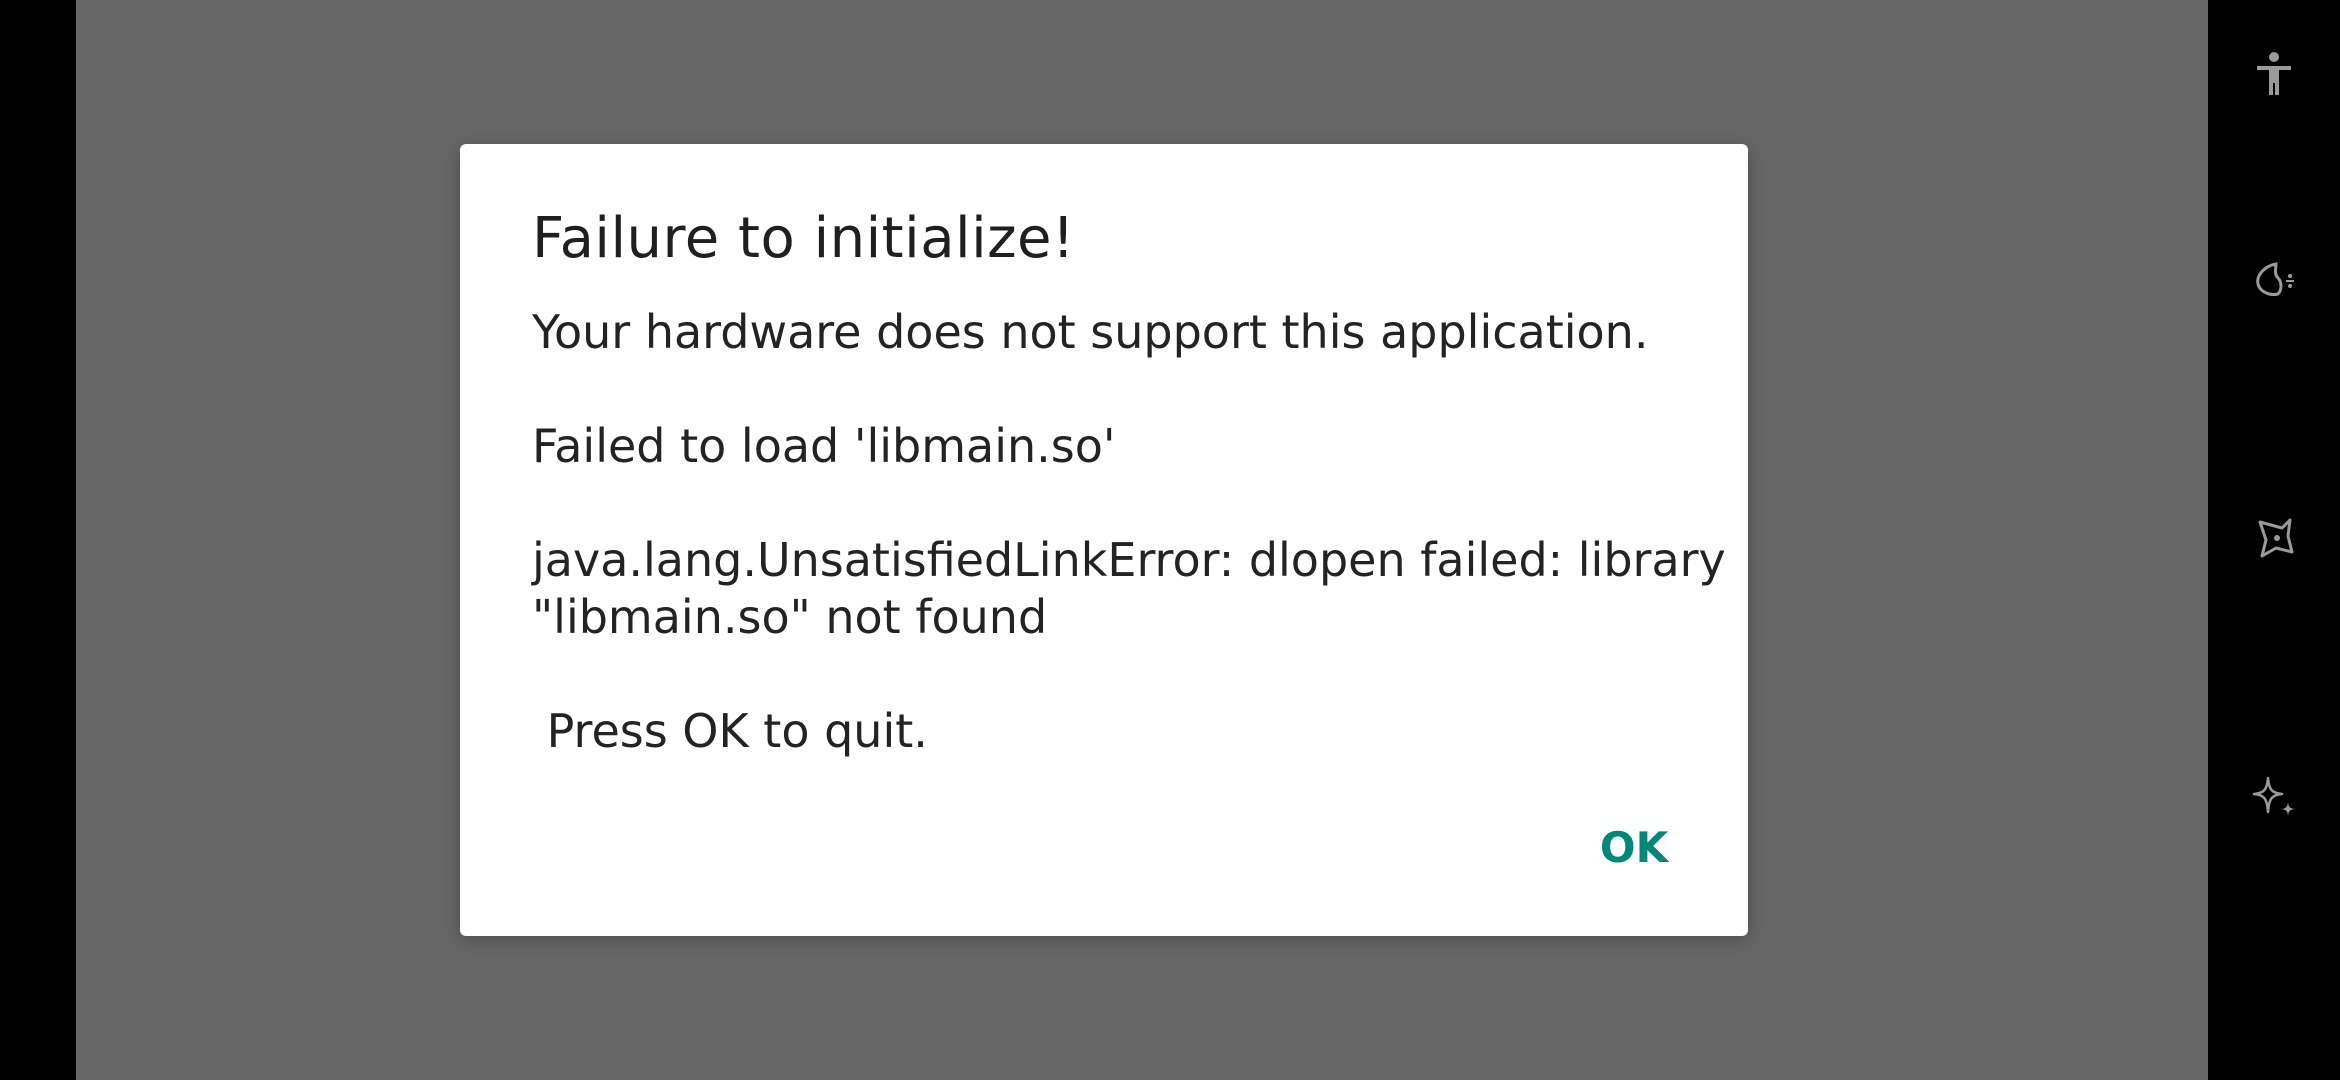 This screenshot has width=2340, height=1080. Describe the element at coordinates (730, 731) in the screenshot. I see `message-line-quit: Press OK to quit.` at that location.